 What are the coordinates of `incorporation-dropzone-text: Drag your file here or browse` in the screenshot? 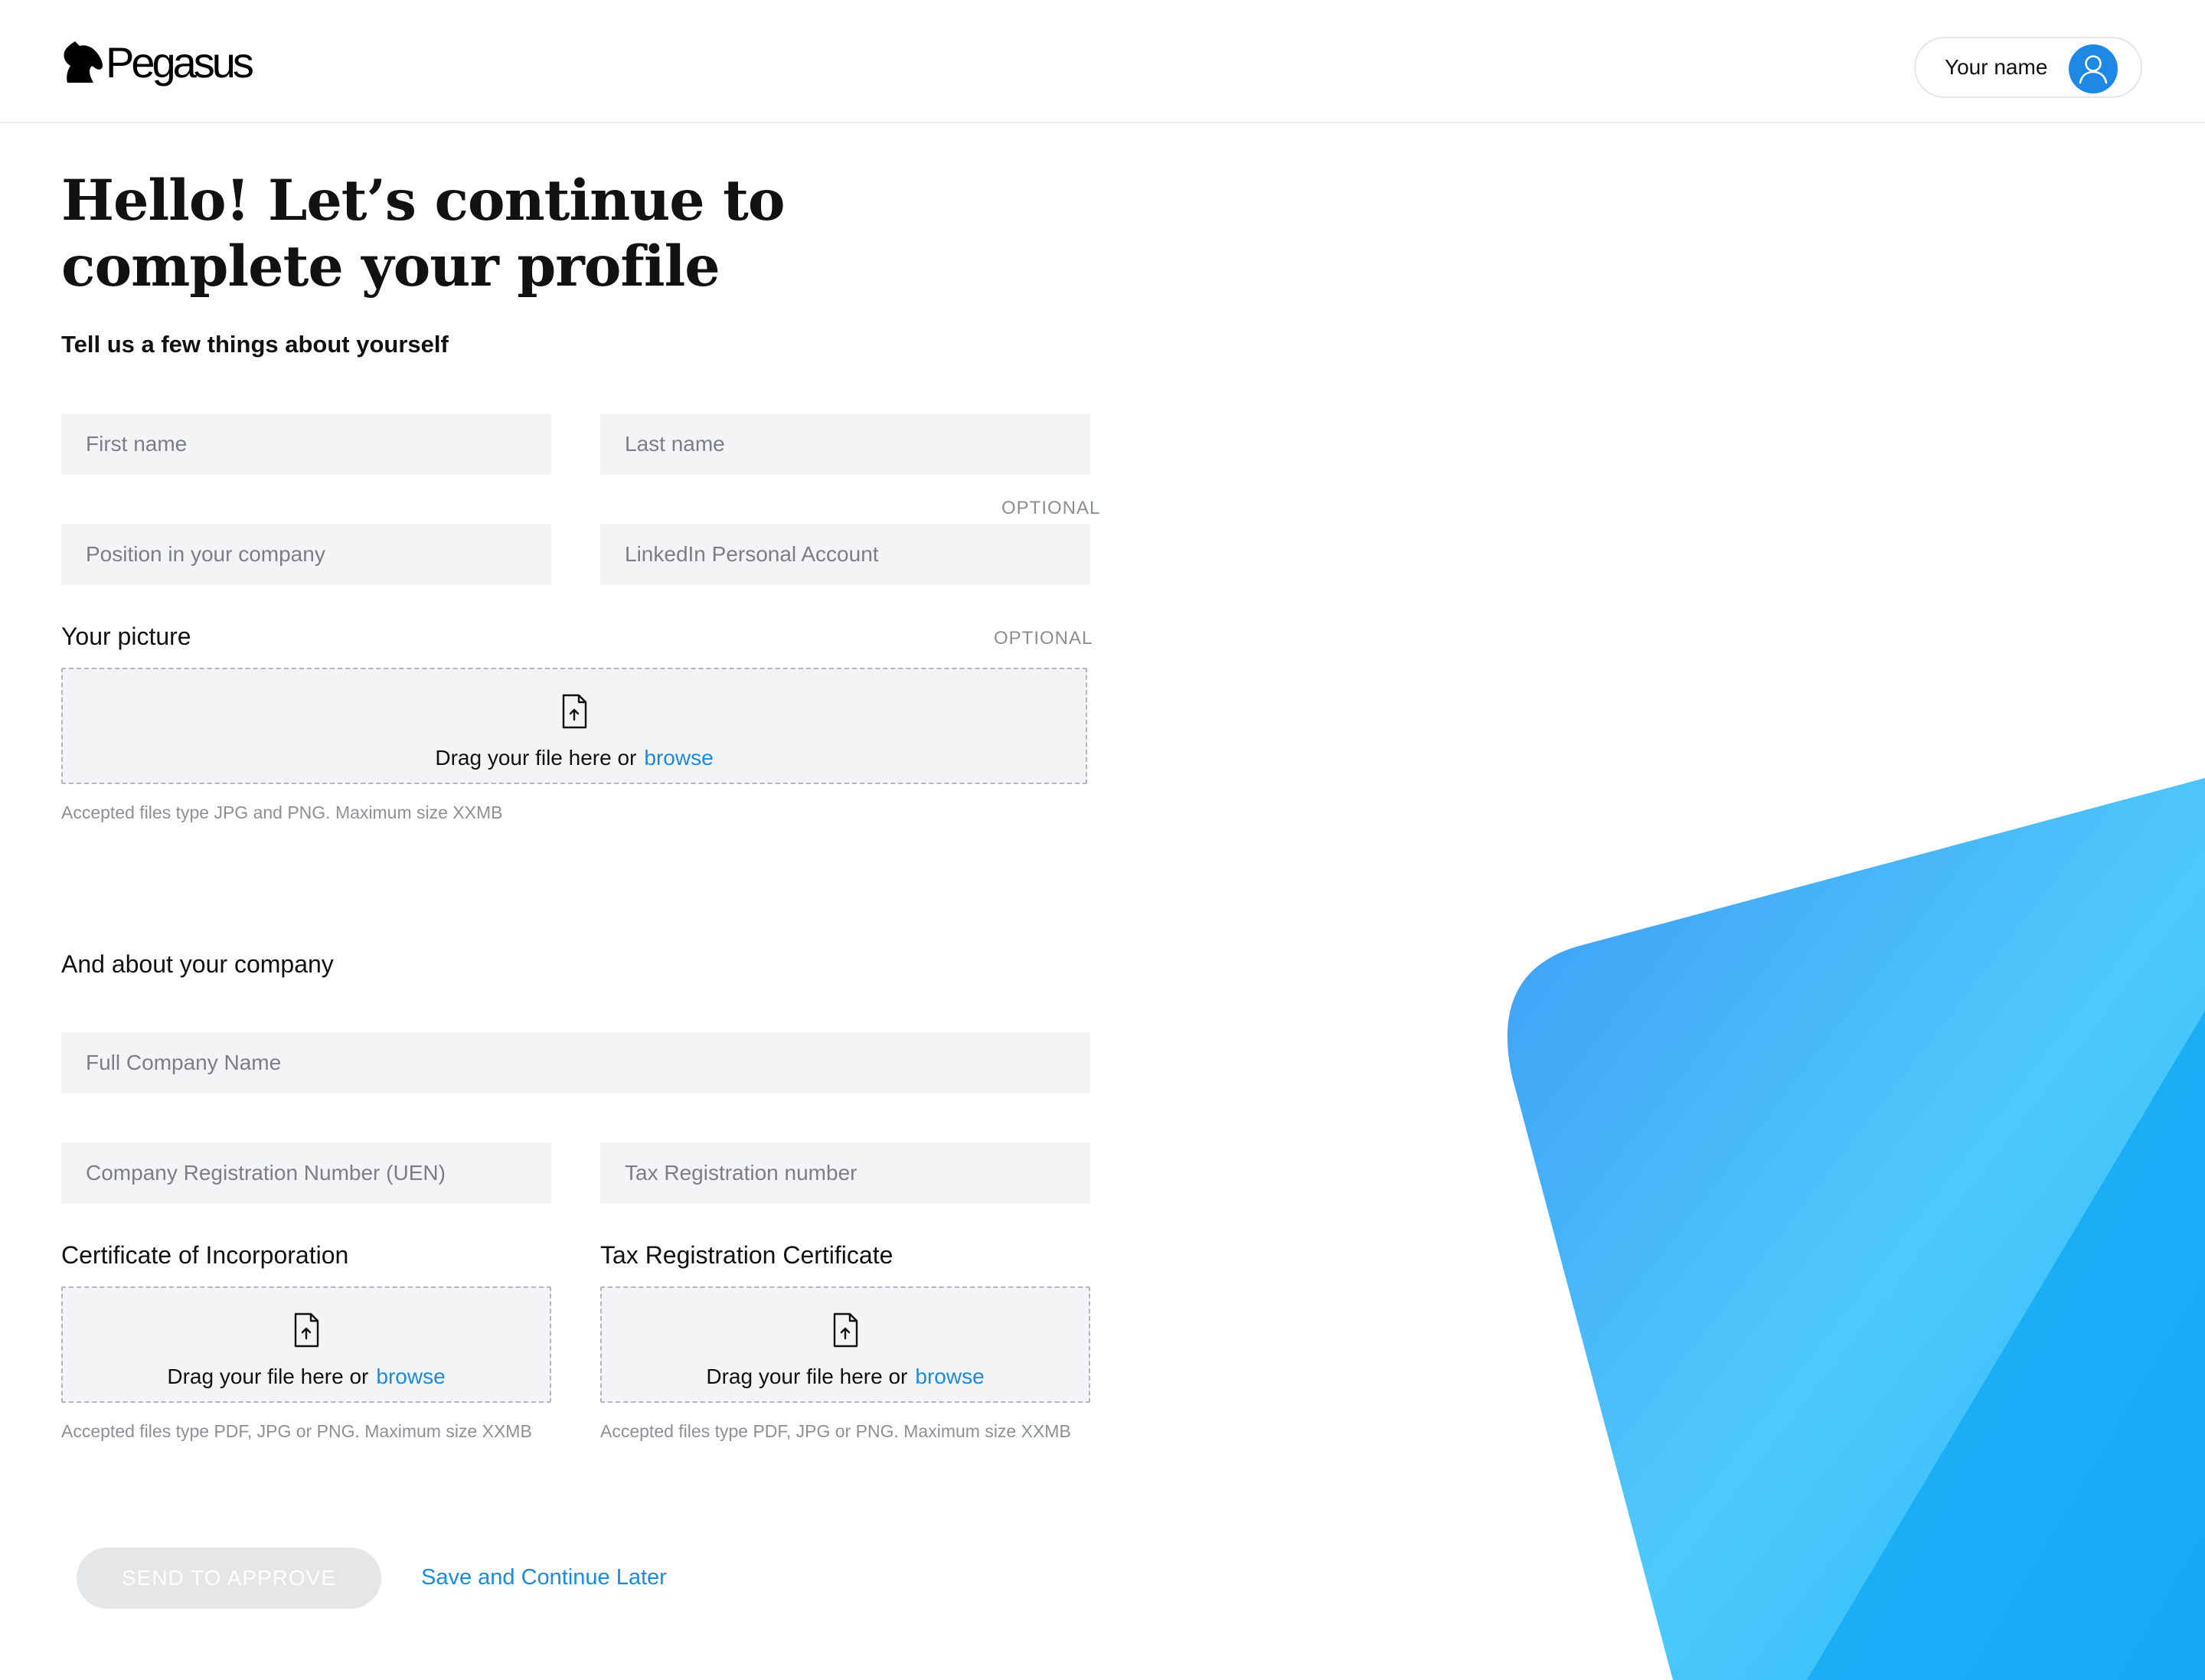 It's located at (306, 1377).